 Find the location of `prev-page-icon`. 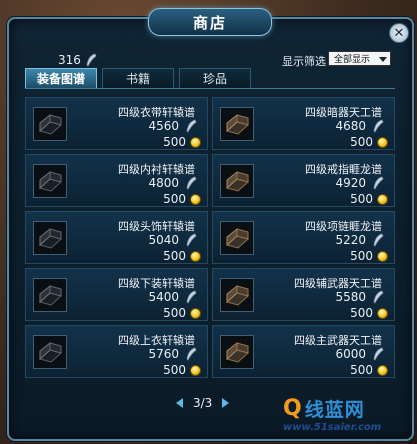

prev-page-icon is located at coordinates (179, 403).